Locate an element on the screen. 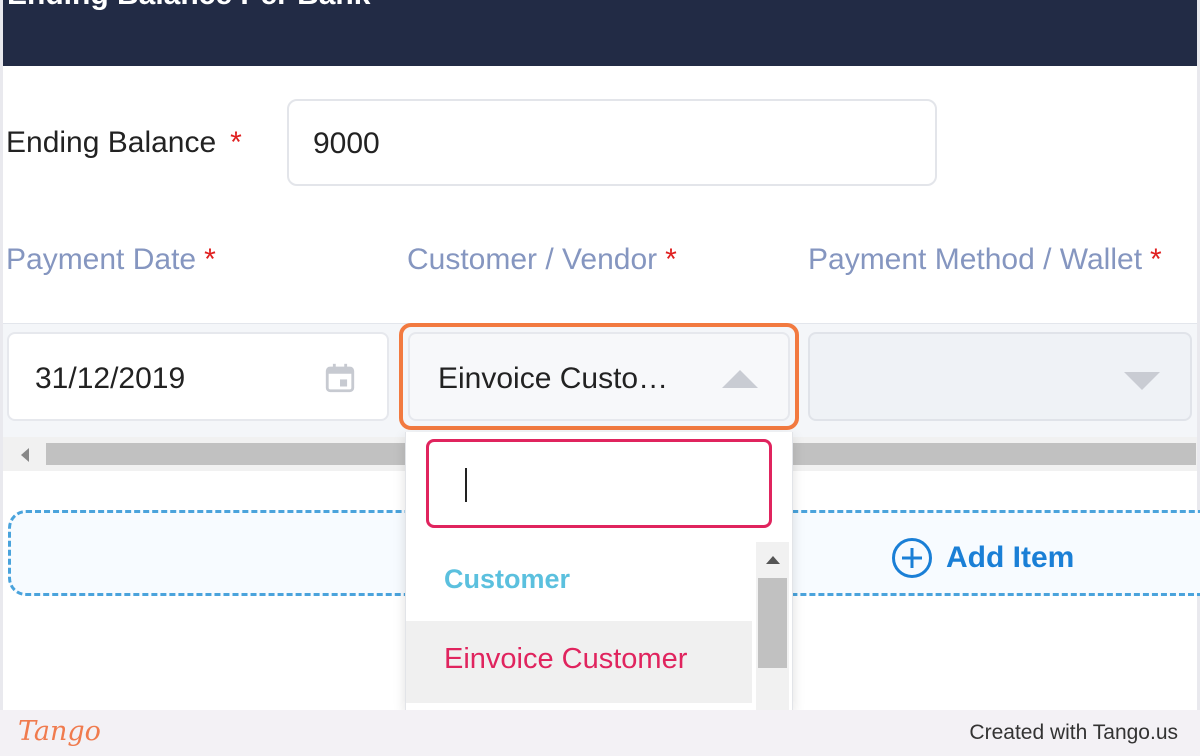 This screenshot has height=756, width=1200. scroll-up-icon is located at coordinates (773, 560).